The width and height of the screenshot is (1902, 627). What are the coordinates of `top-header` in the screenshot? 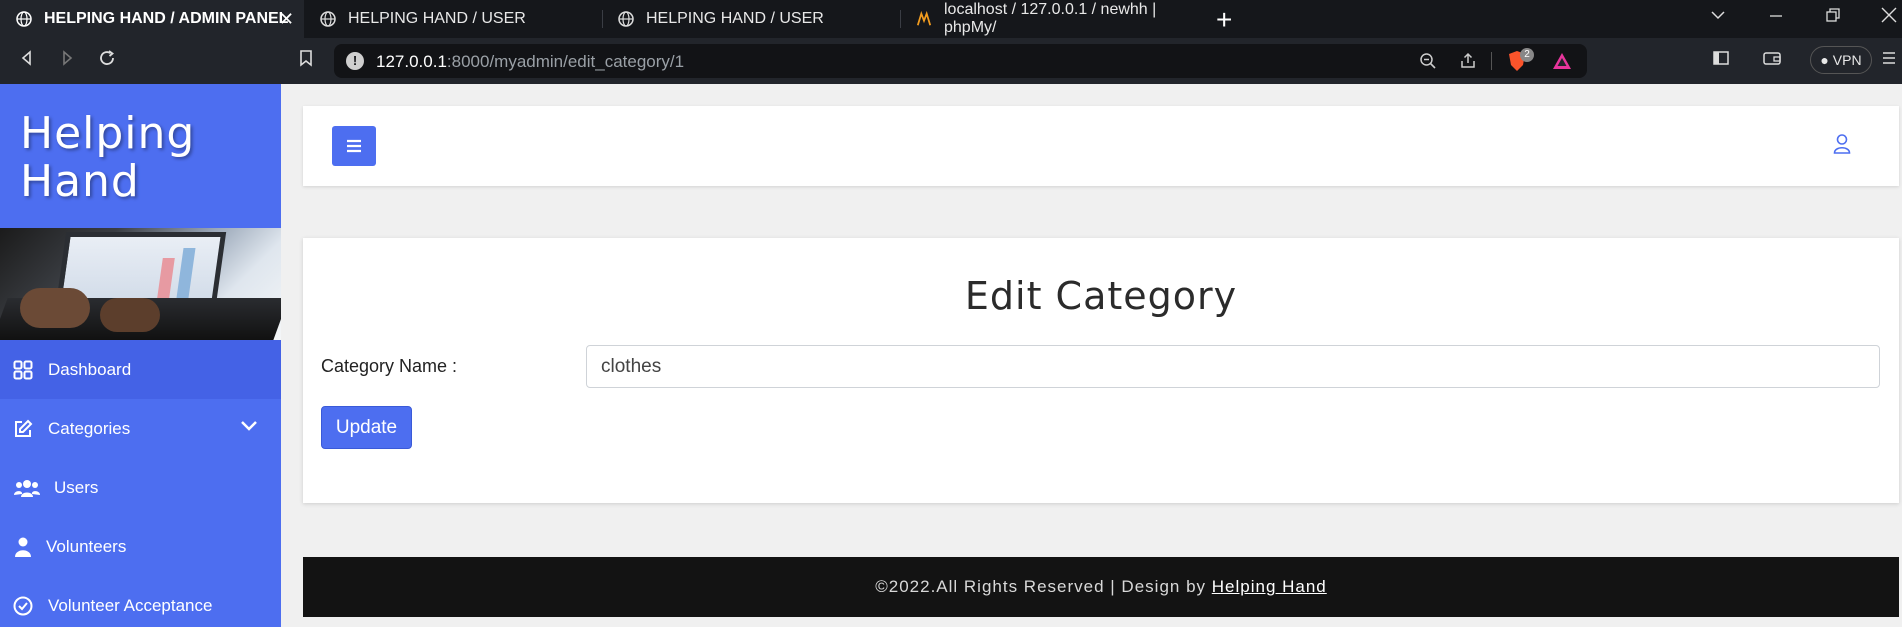 It's located at (1101, 146).